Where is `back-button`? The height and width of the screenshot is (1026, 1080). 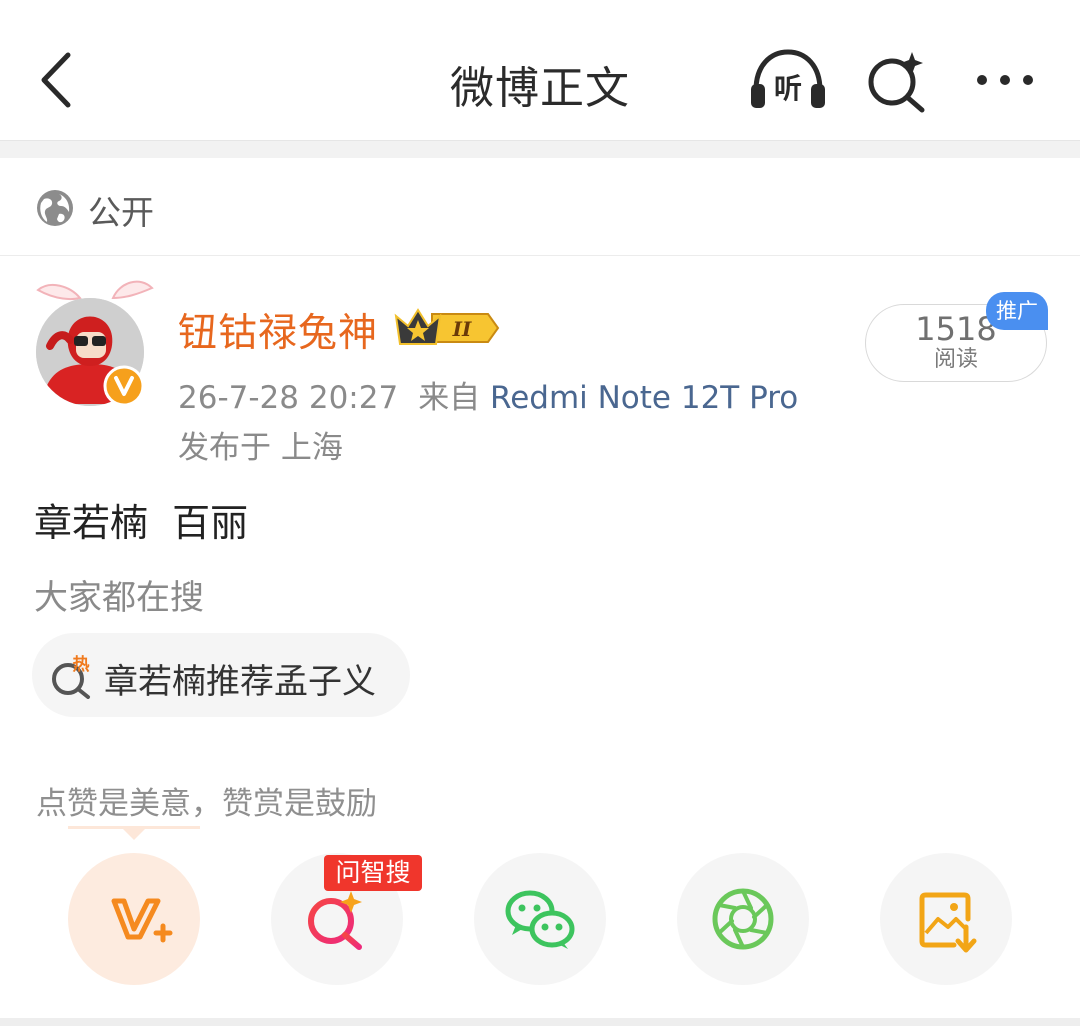 back-button is located at coordinates (60, 80).